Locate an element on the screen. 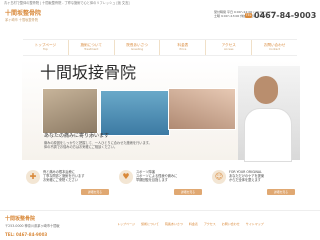  footer-link-access: アクセス is located at coordinates (210, 224).